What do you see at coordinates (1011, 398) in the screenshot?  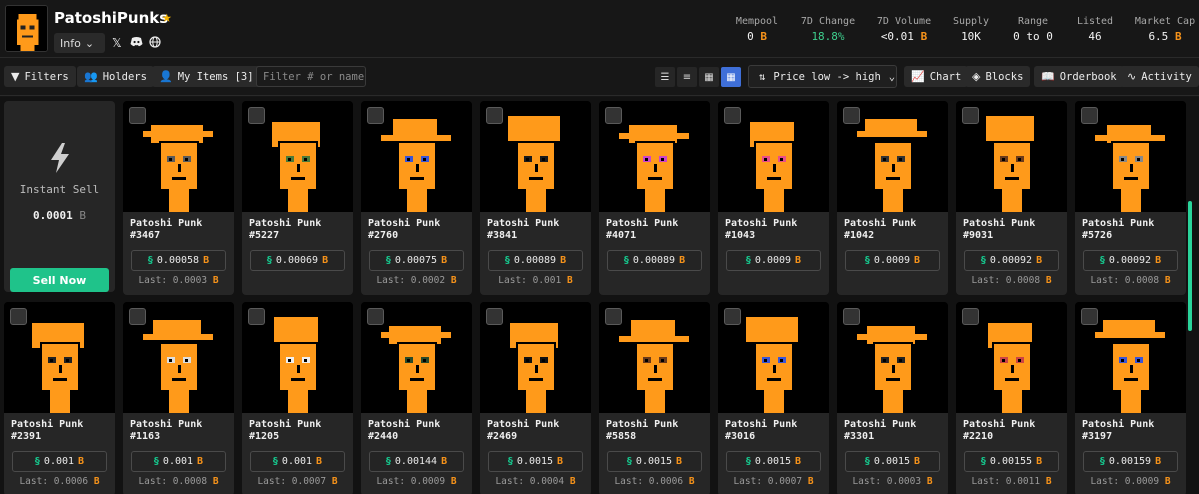 I see `nft-card: Patoshi Punk #2210 § 0.00155 B Last: 0.0011 B` at bounding box center [1011, 398].